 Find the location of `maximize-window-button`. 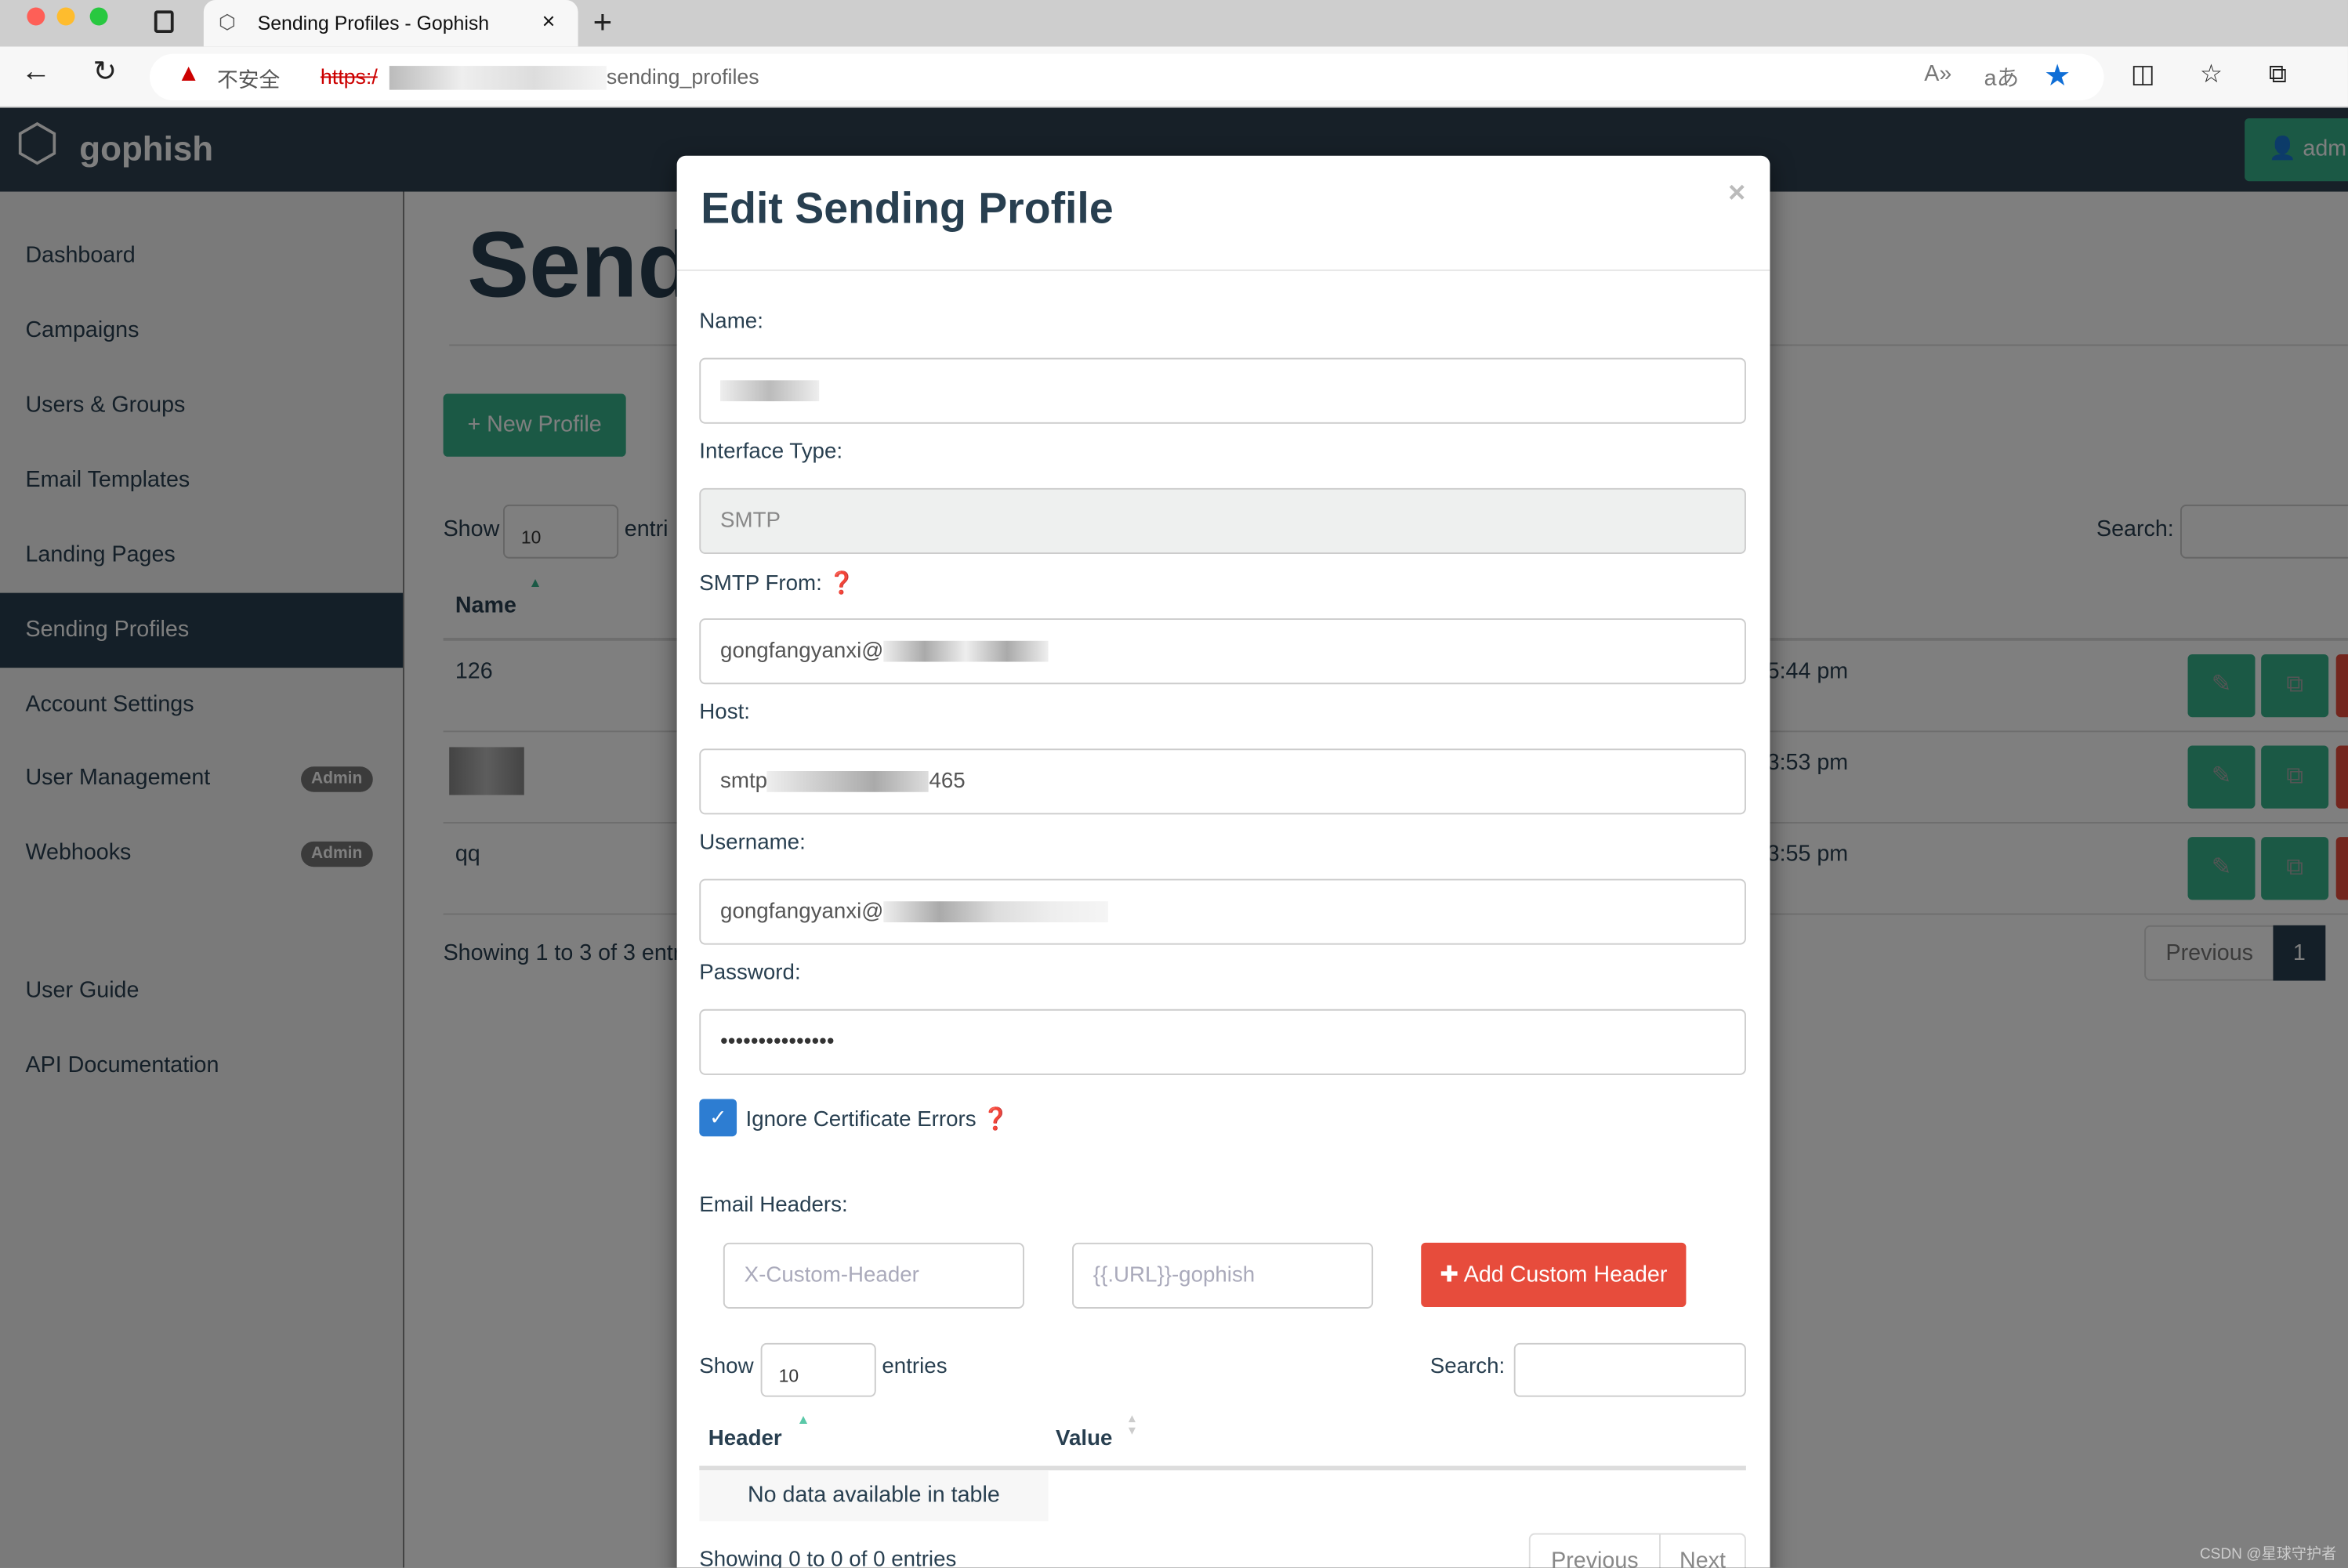

maximize-window-button is located at coordinates (98, 16).